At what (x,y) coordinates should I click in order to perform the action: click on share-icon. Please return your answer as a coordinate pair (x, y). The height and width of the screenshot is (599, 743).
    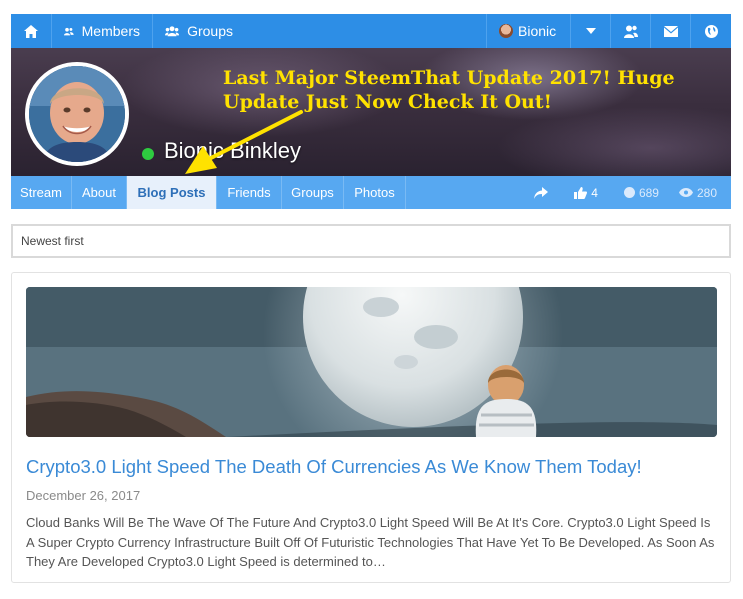
    Looking at the image, I should click on (541, 192).